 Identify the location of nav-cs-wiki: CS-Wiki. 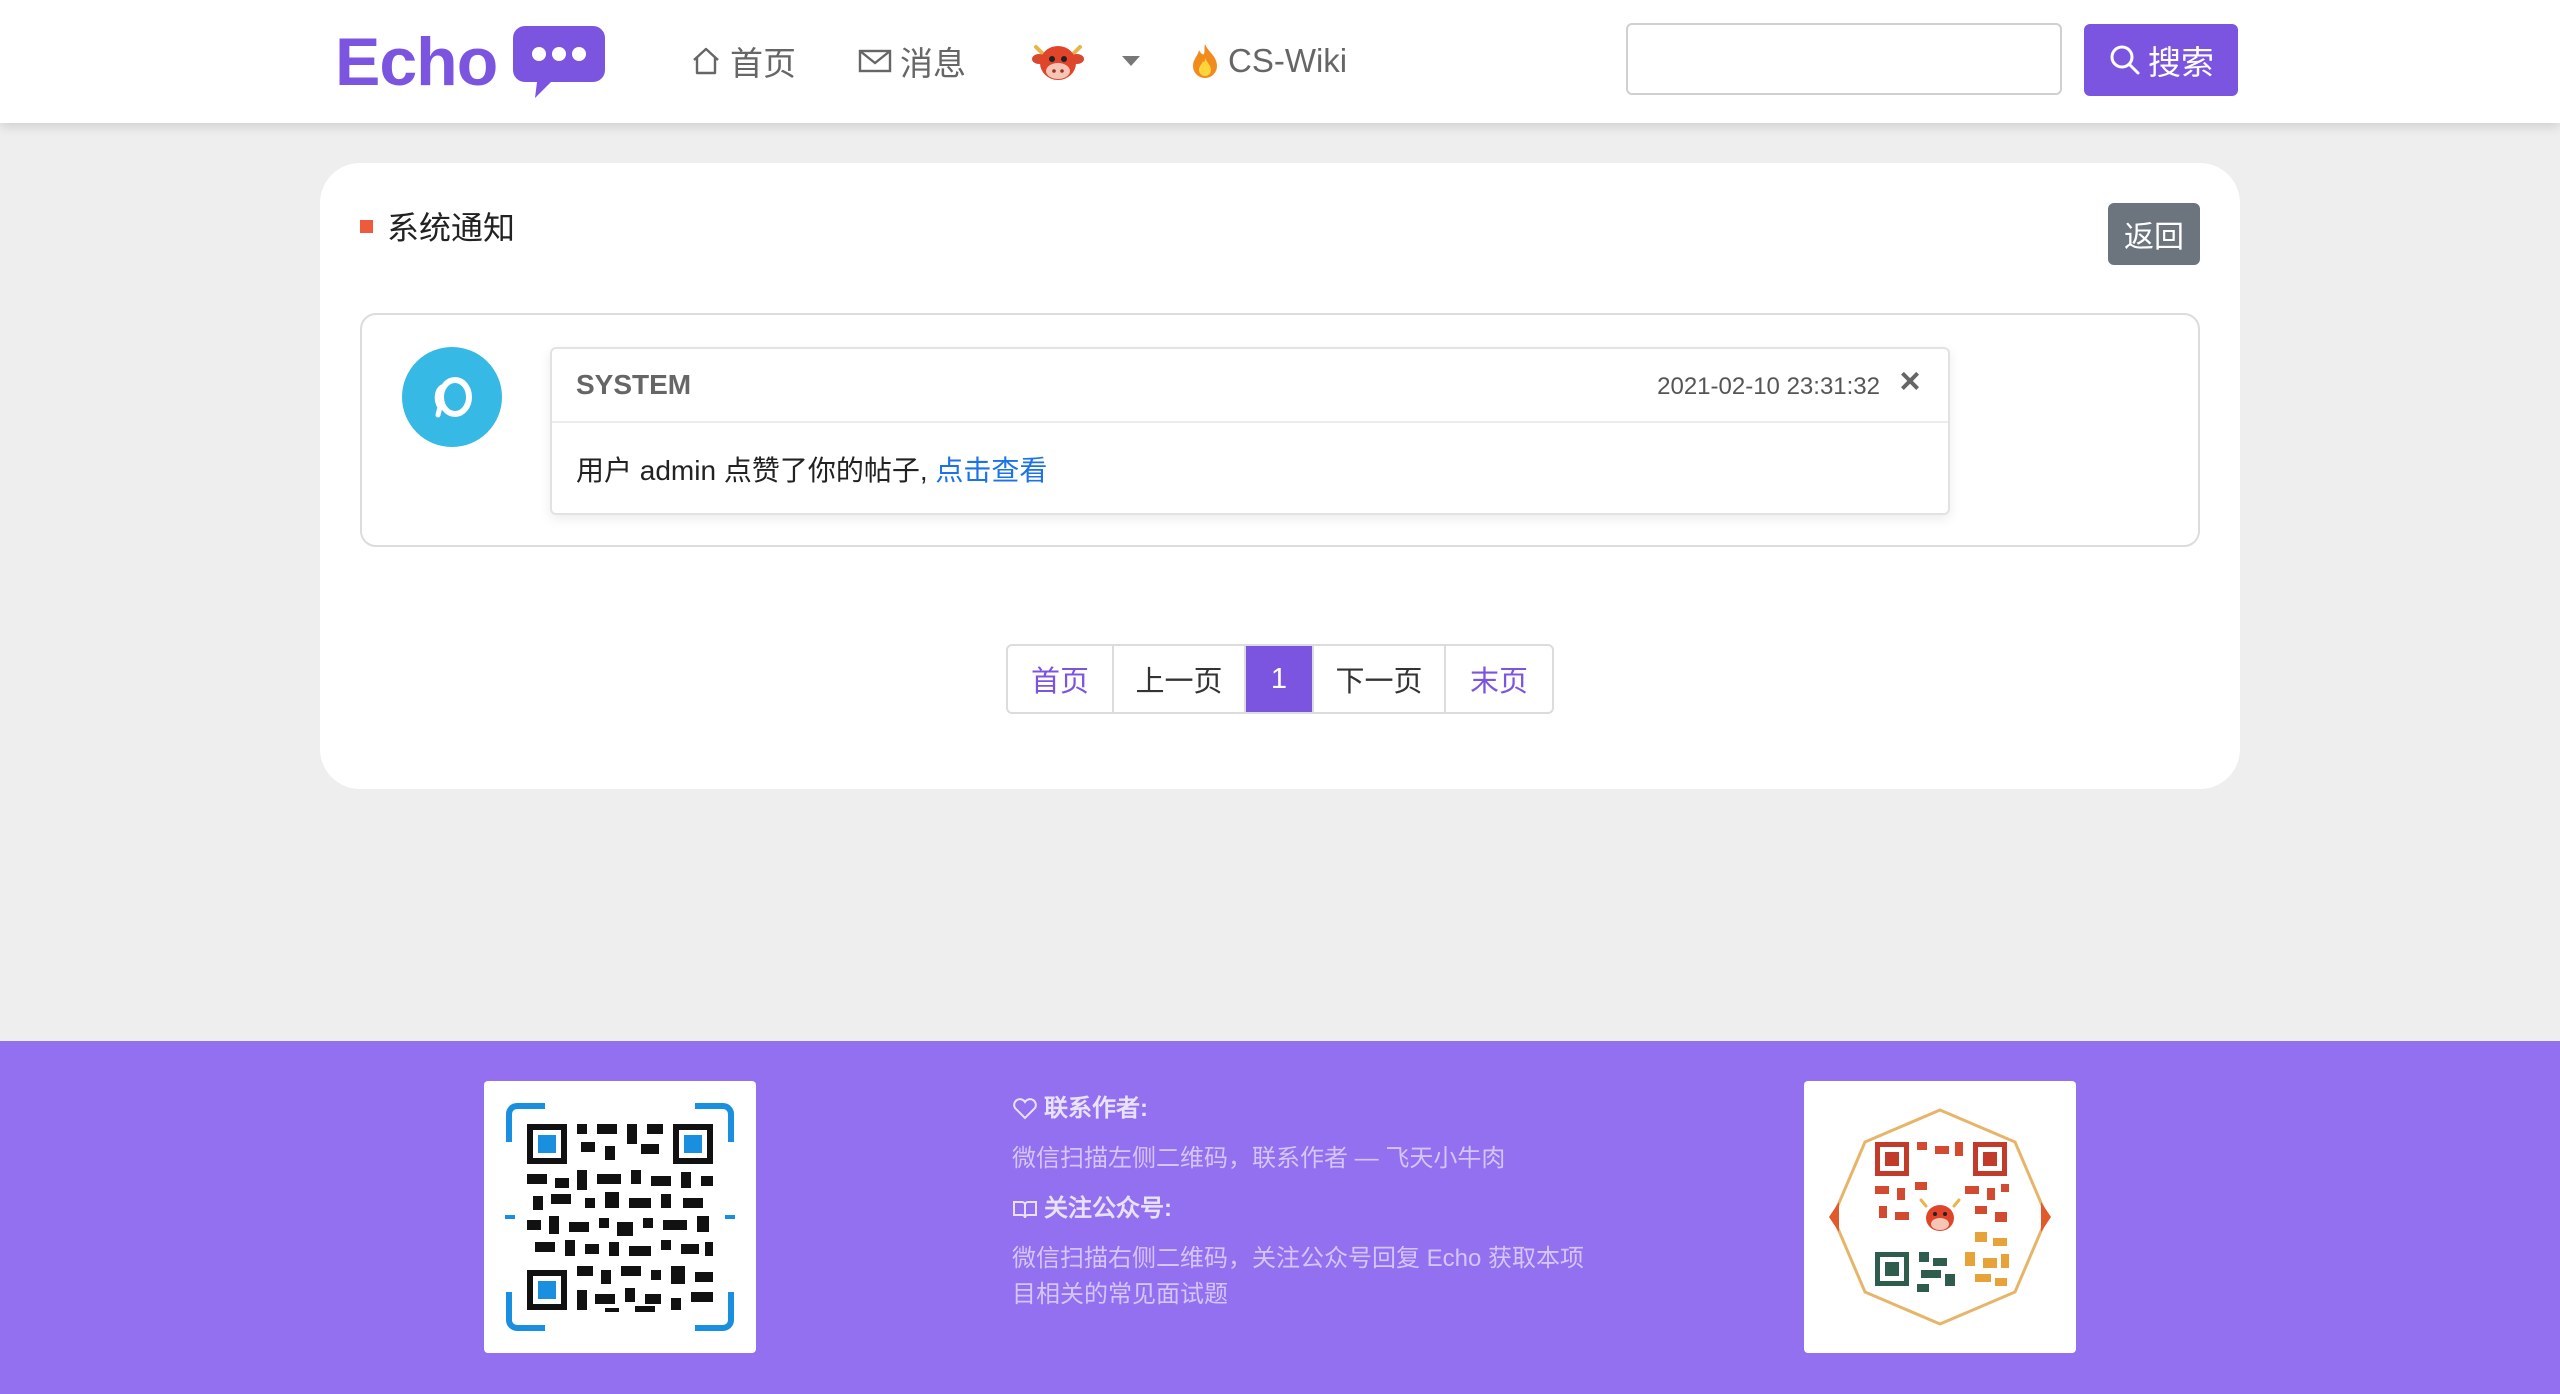
(1268, 61).